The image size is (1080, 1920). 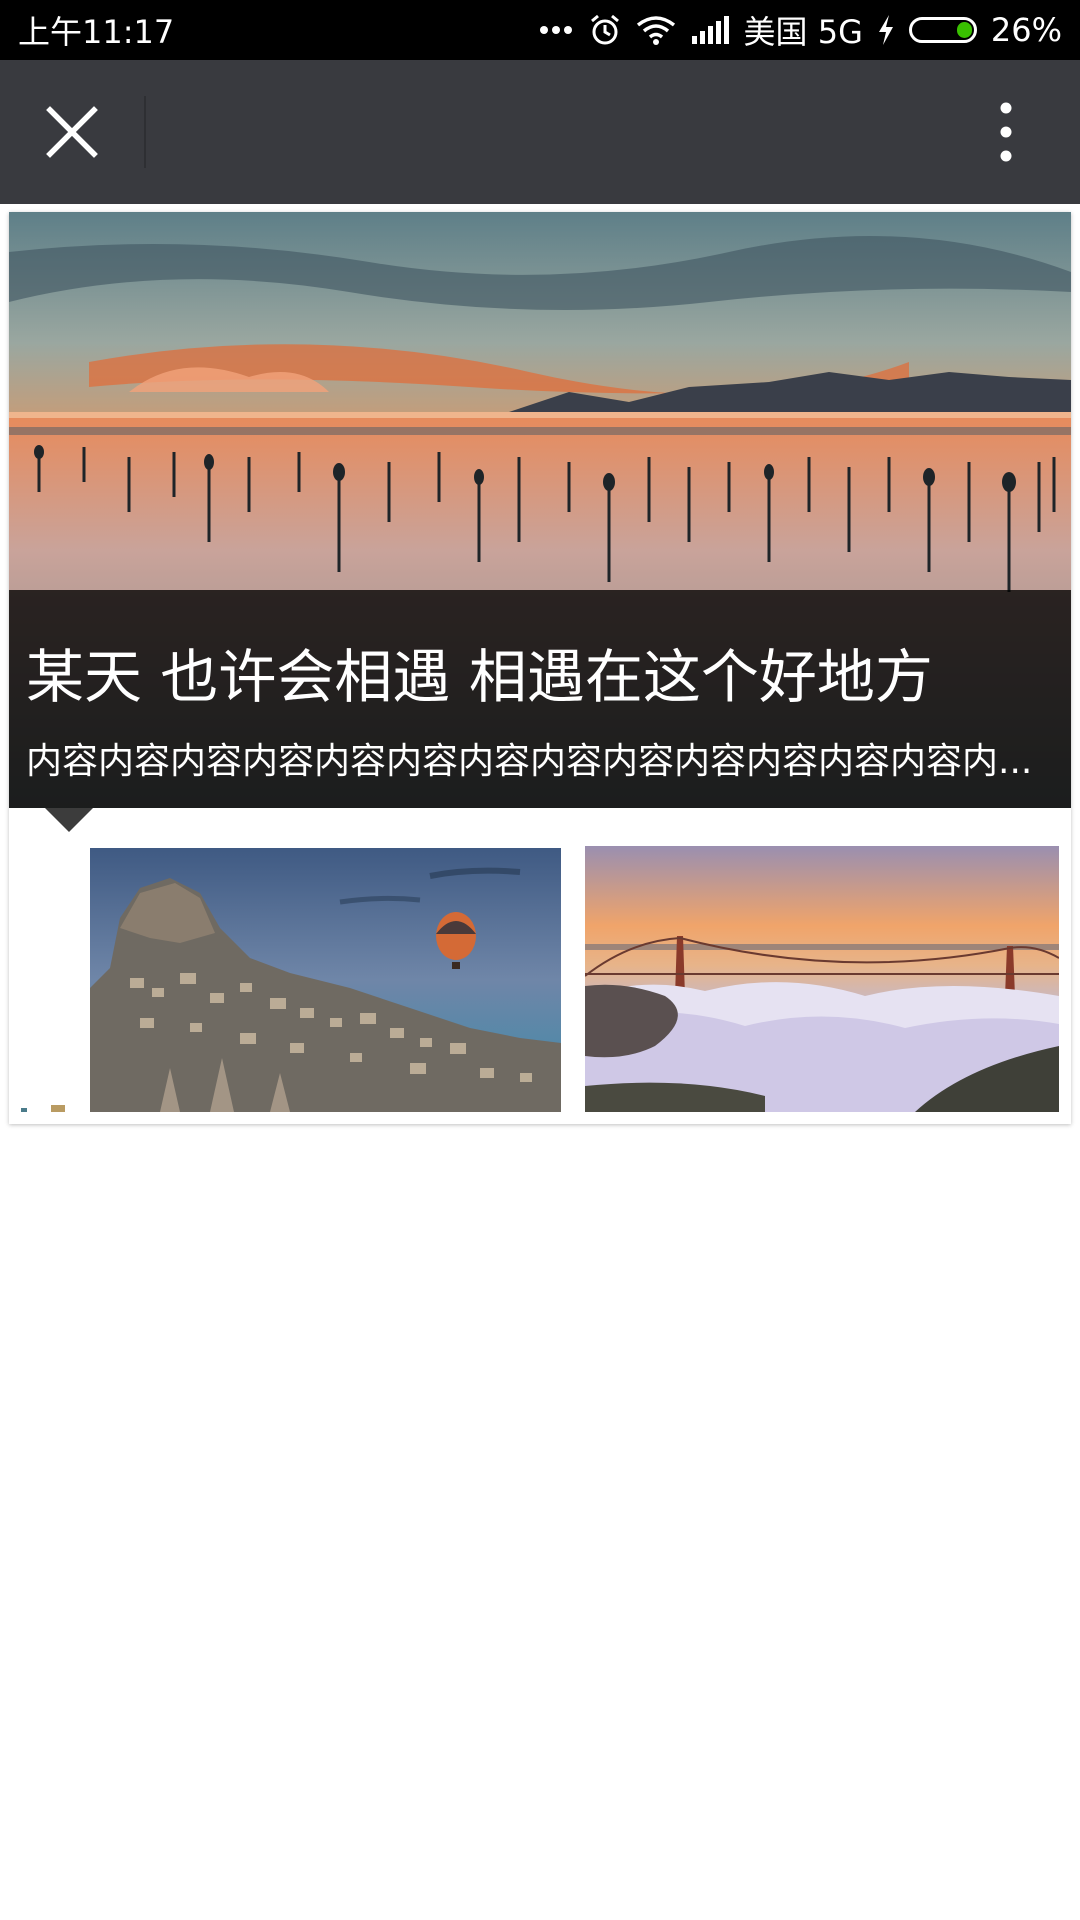 What do you see at coordinates (556, 30) in the screenshot?
I see `more-dots-icon` at bounding box center [556, 30].